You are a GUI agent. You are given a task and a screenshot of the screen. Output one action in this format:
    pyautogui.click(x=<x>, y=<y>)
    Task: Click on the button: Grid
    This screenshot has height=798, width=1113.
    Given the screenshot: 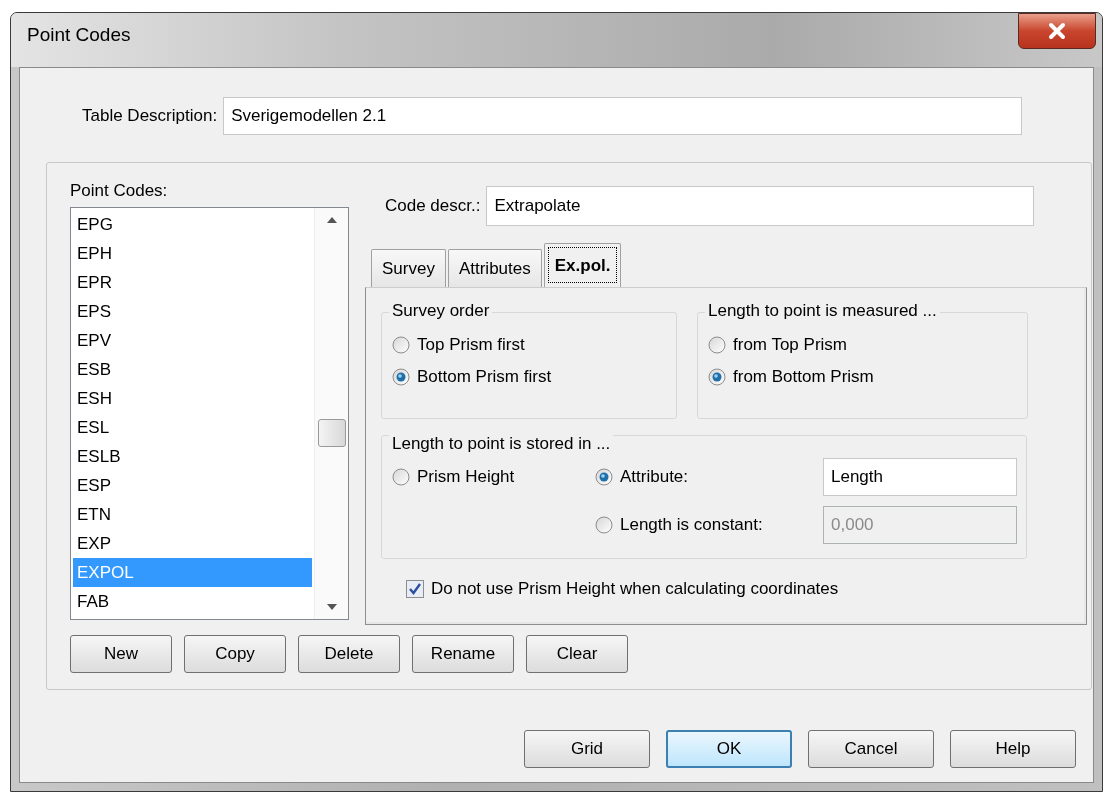 What is the action you would take?
    pyautogui.click(x=587, y=749)
    